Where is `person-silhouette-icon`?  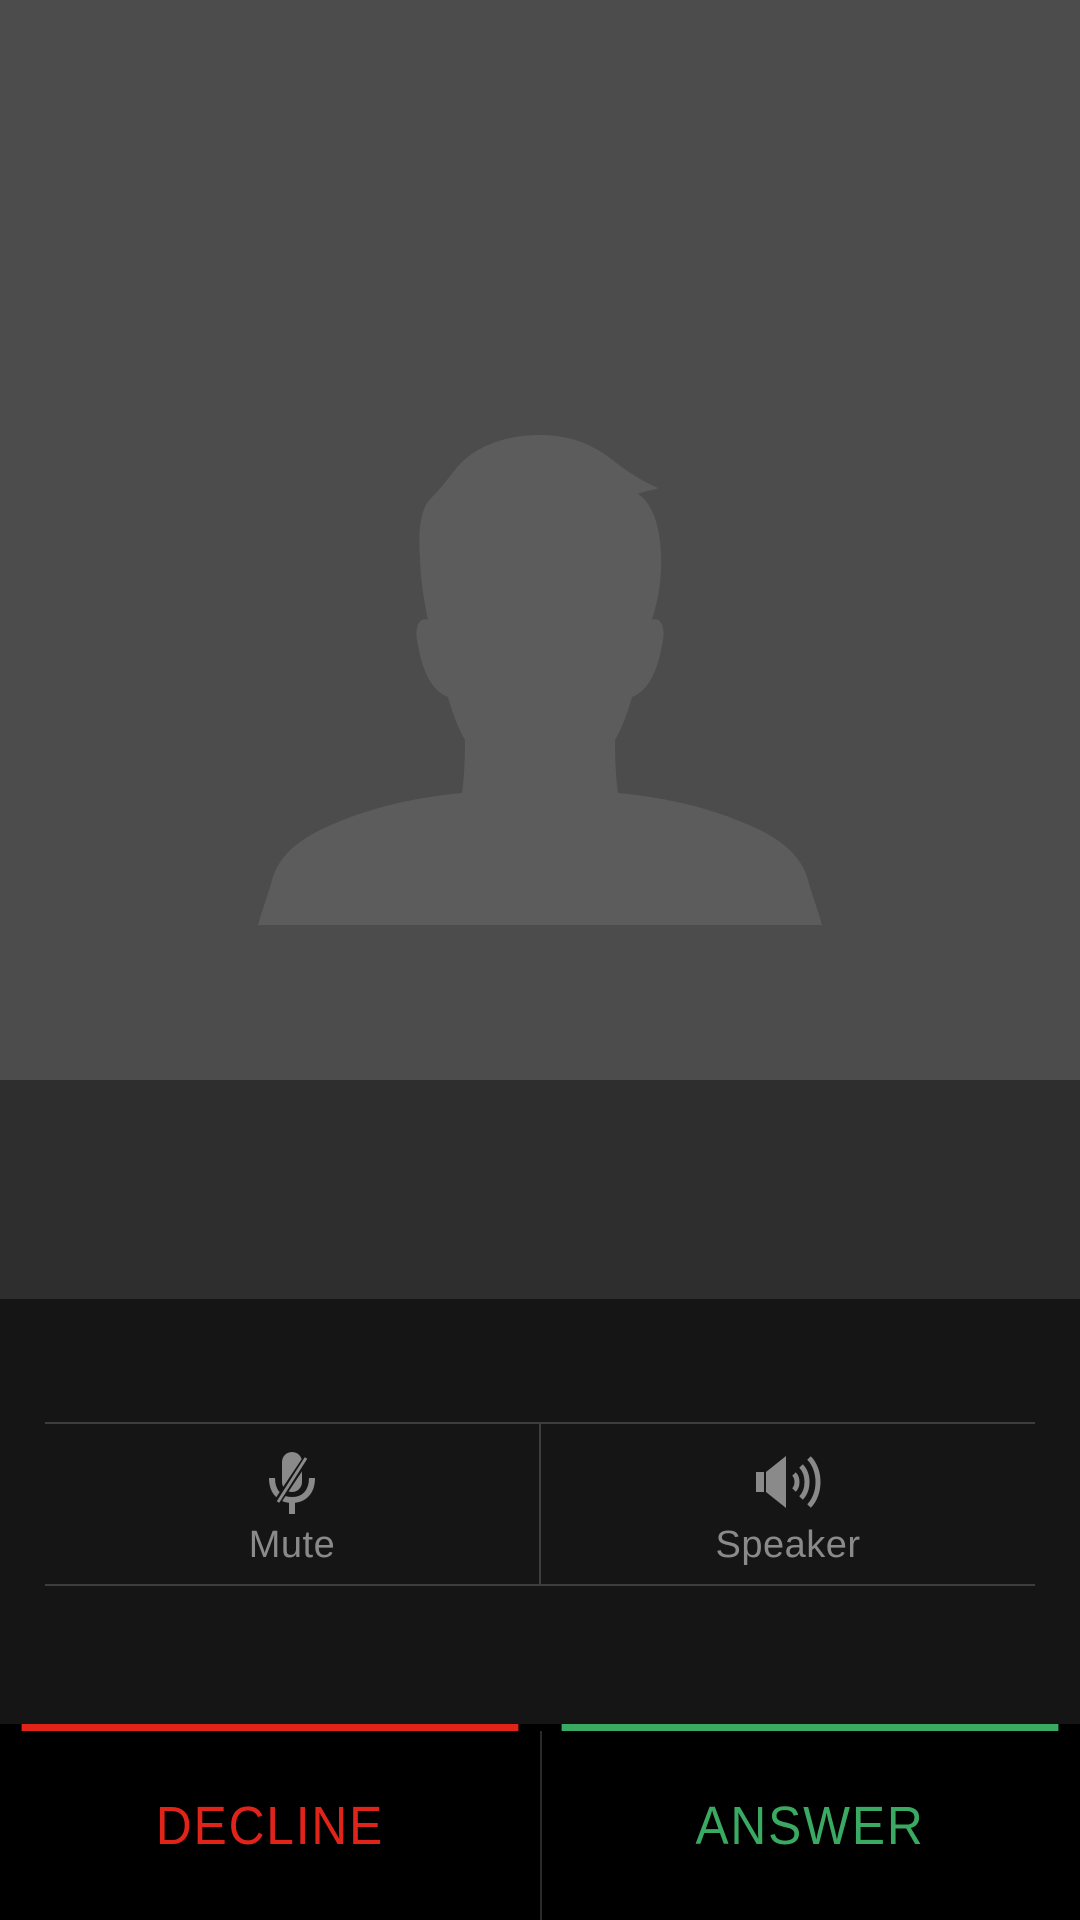 person-silhouette-icon is located at coordinates (540, 680).